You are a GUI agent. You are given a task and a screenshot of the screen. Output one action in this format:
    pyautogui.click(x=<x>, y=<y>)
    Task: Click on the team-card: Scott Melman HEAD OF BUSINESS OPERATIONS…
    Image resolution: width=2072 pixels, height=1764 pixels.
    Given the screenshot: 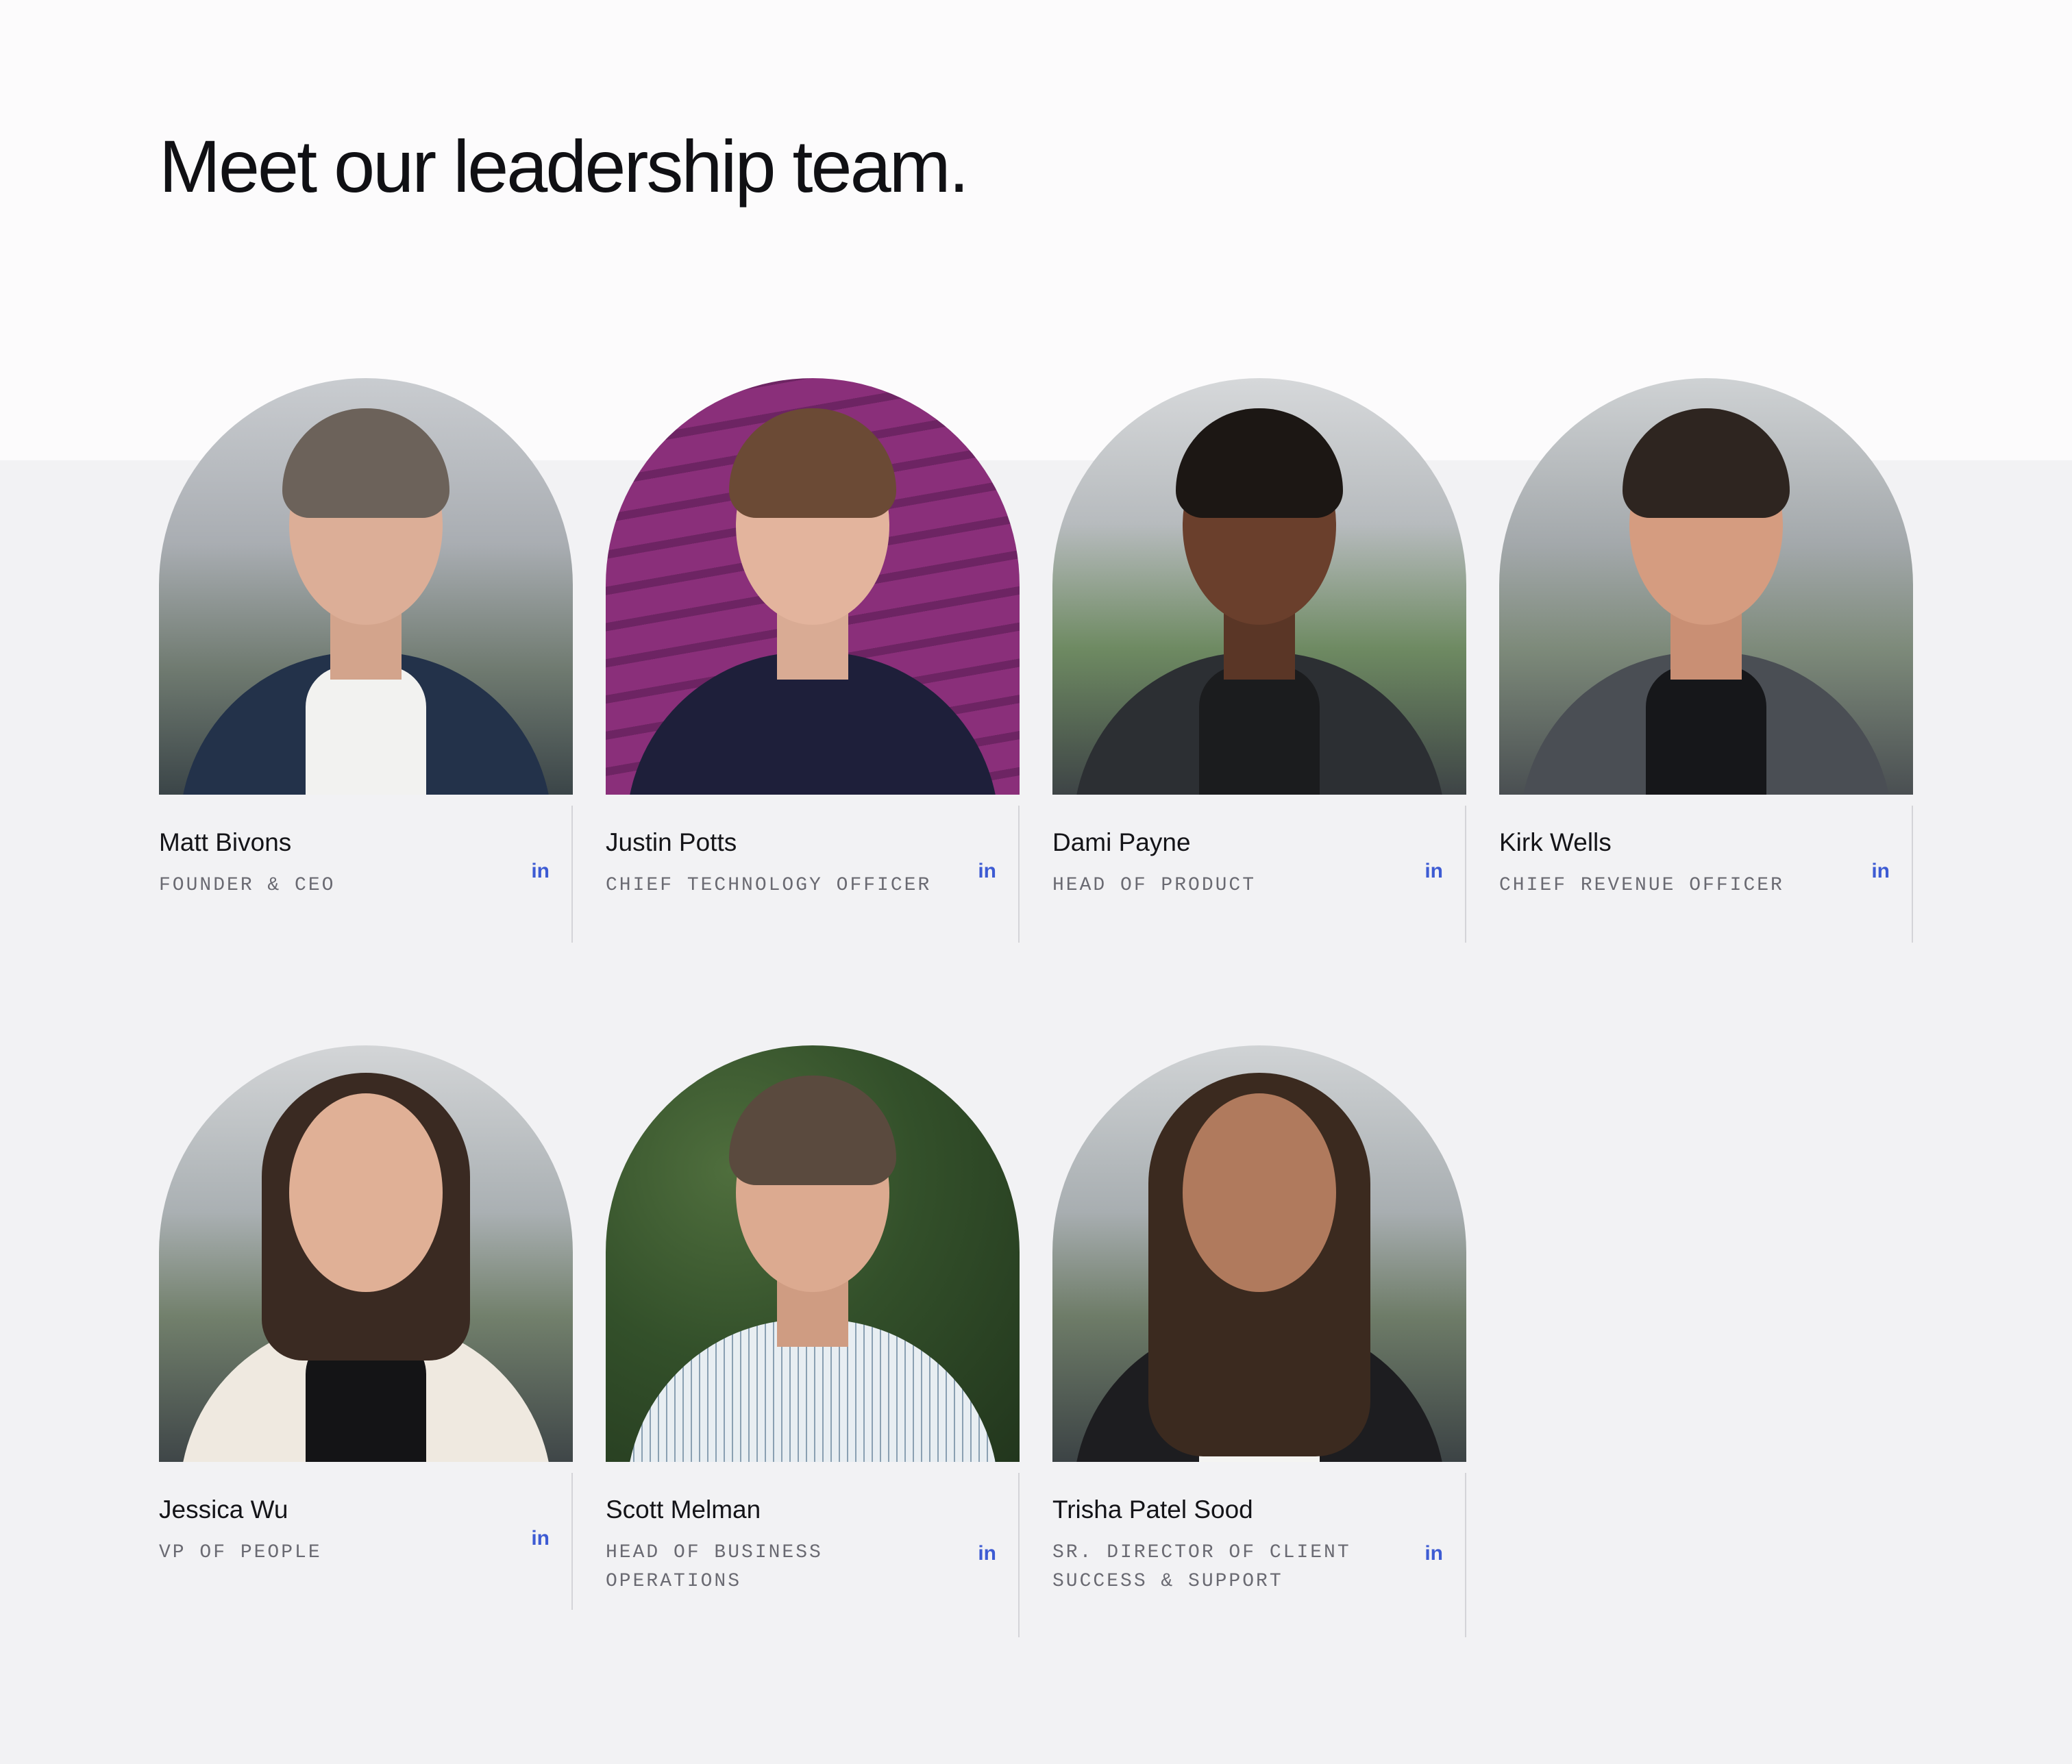 What is the action you would take?
    pyautogui.click(x=813, y=1341)
    